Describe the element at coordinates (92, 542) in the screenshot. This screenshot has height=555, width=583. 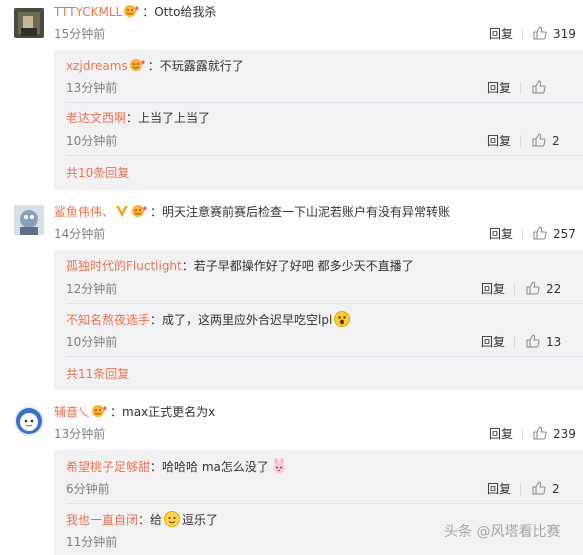
I see `reply-time: 11分钟前` at that location.